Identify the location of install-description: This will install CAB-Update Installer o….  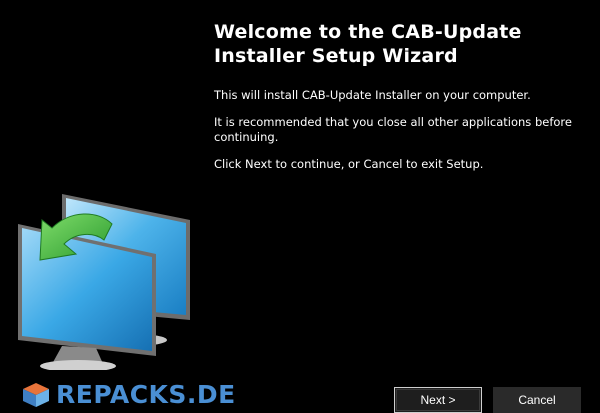
(372, 95).